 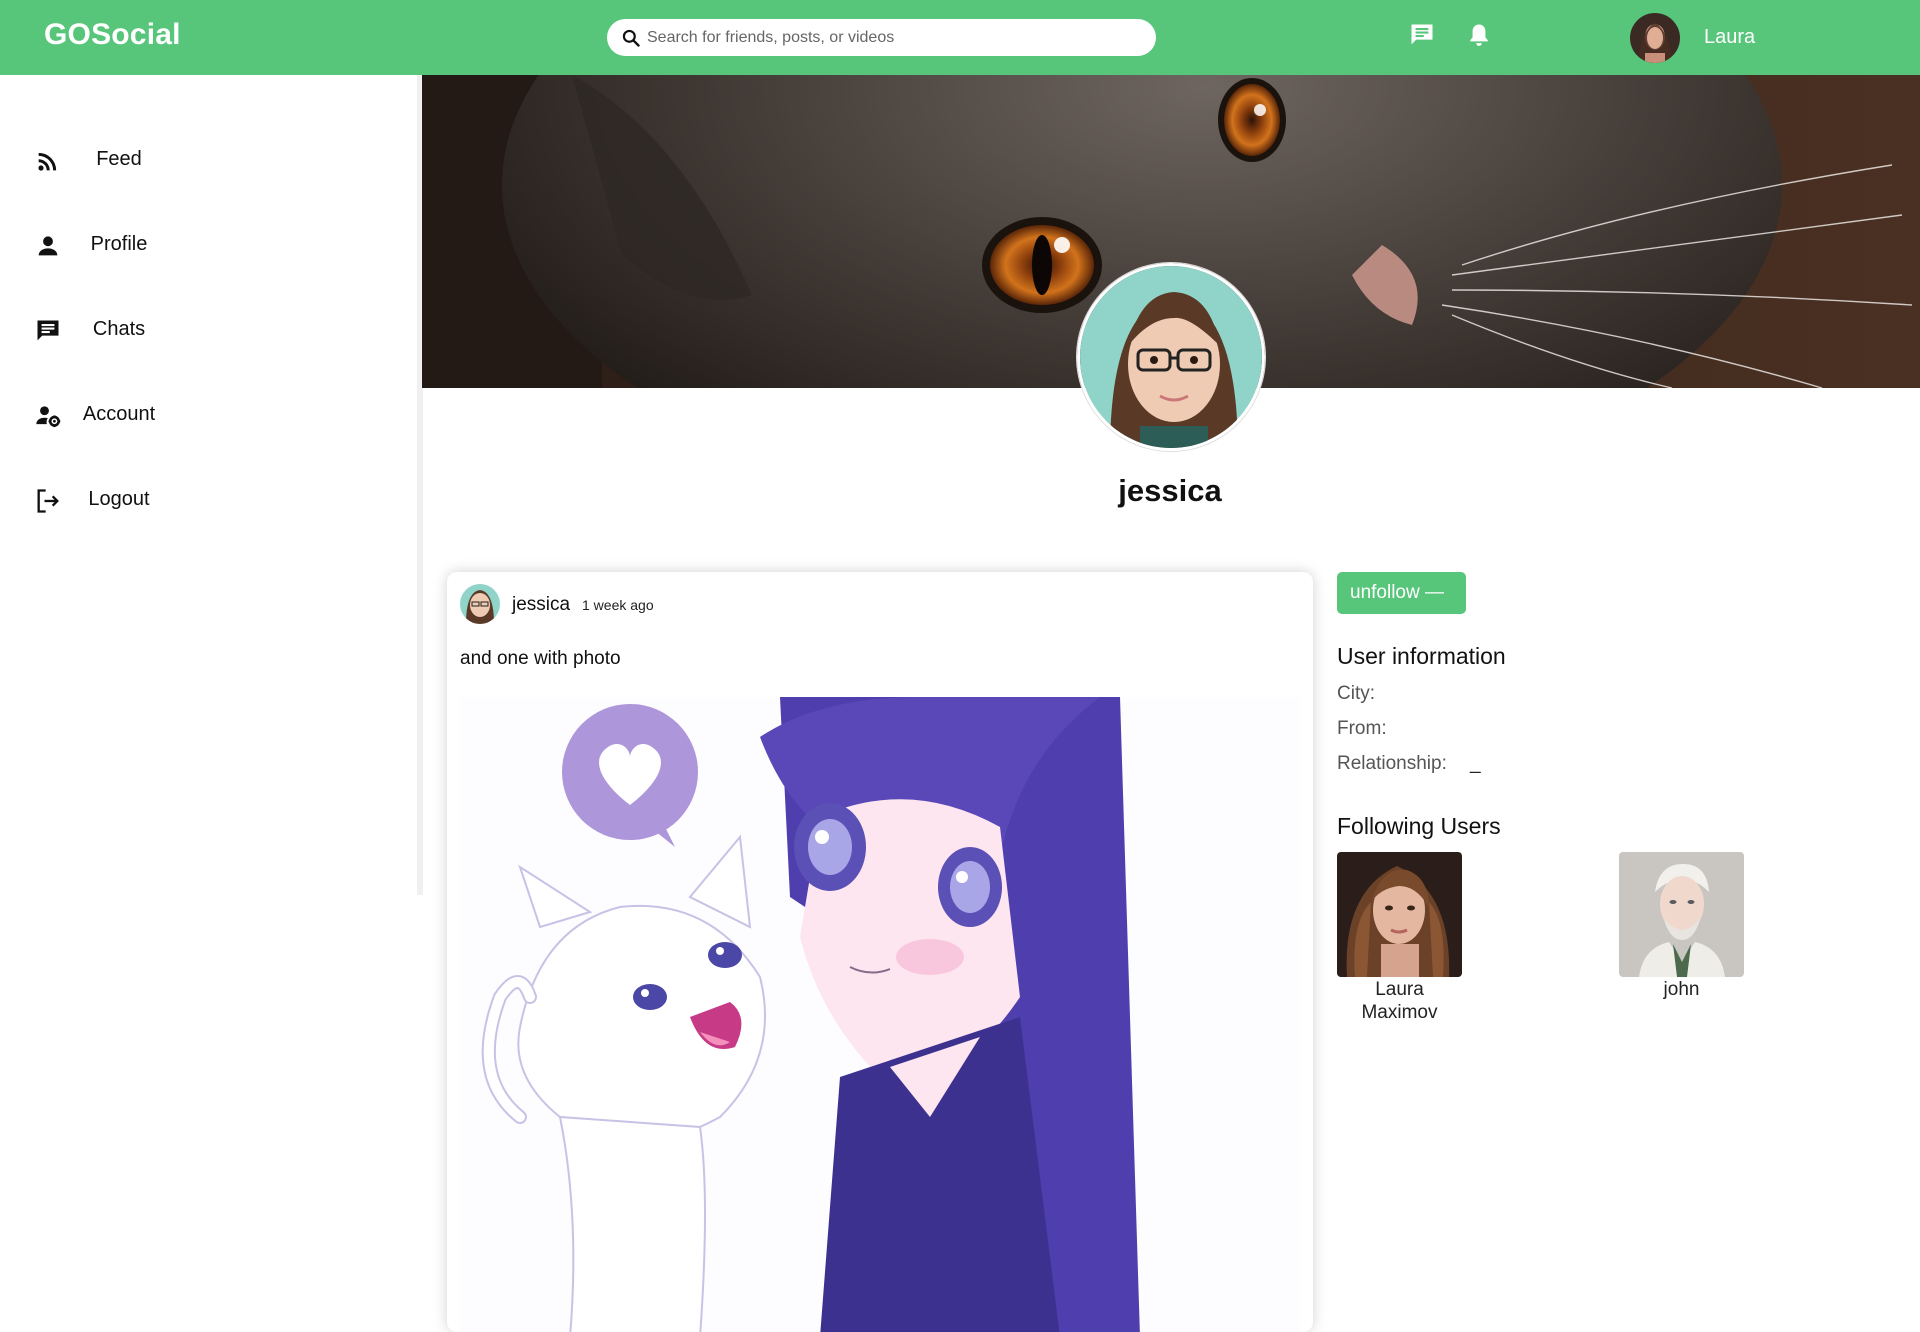 I want to click on post-author-name: jessica, so click(x=541, y=605).